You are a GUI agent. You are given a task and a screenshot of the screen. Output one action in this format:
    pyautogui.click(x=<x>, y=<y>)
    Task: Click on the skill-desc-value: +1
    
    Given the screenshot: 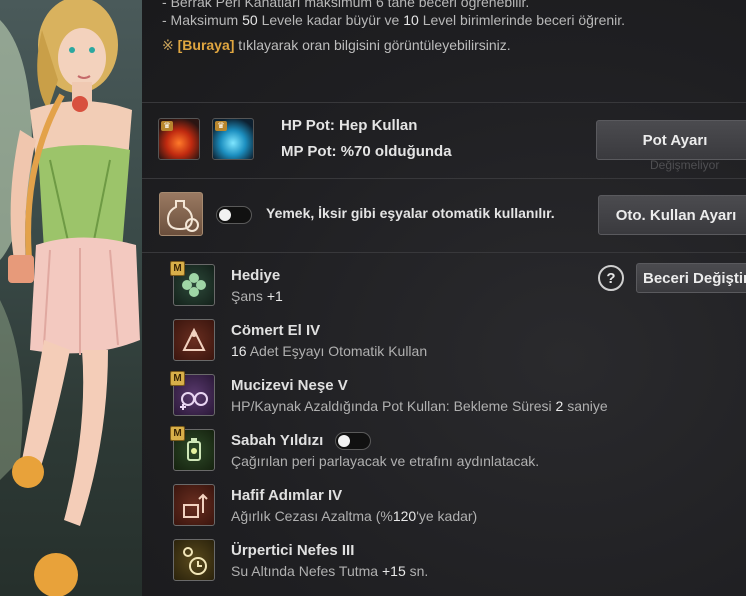 What is the action you would take?
    pyautogui.click(x=274, y=296)
    